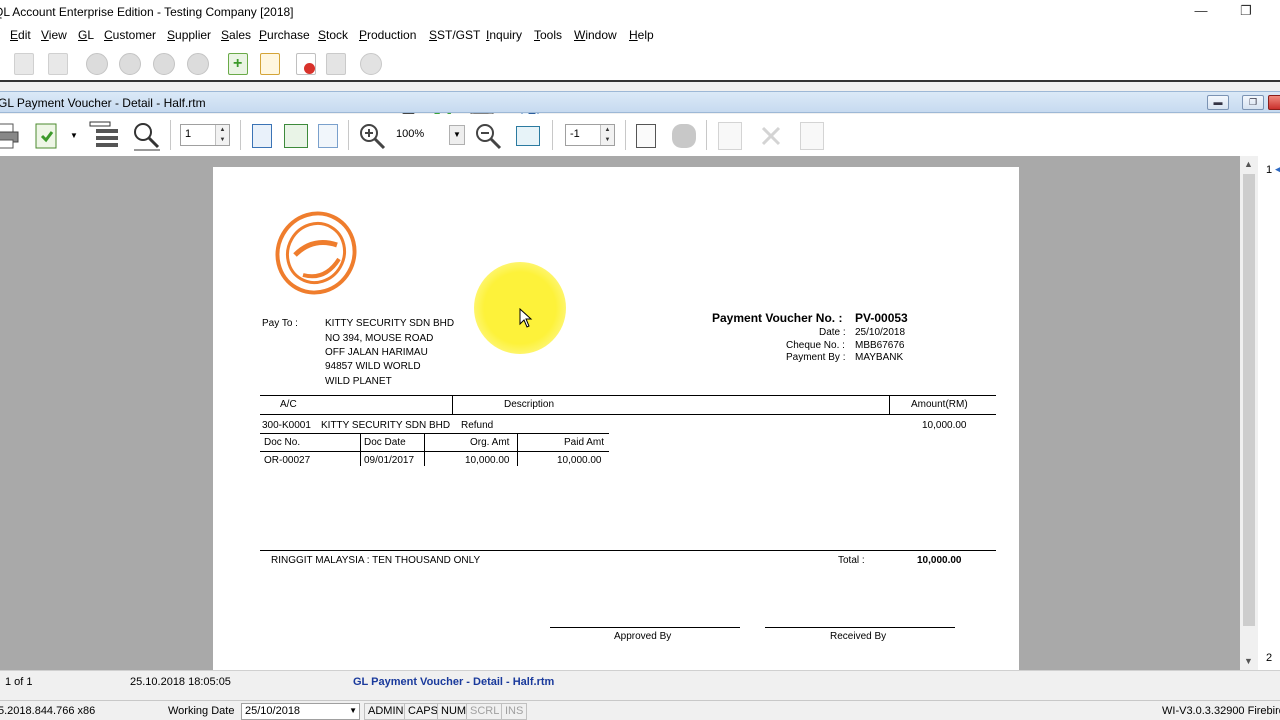 This screenshot has width=1280, height=720. I want to click on sub-row-doc-no: OR-00027, so click(287, 460).